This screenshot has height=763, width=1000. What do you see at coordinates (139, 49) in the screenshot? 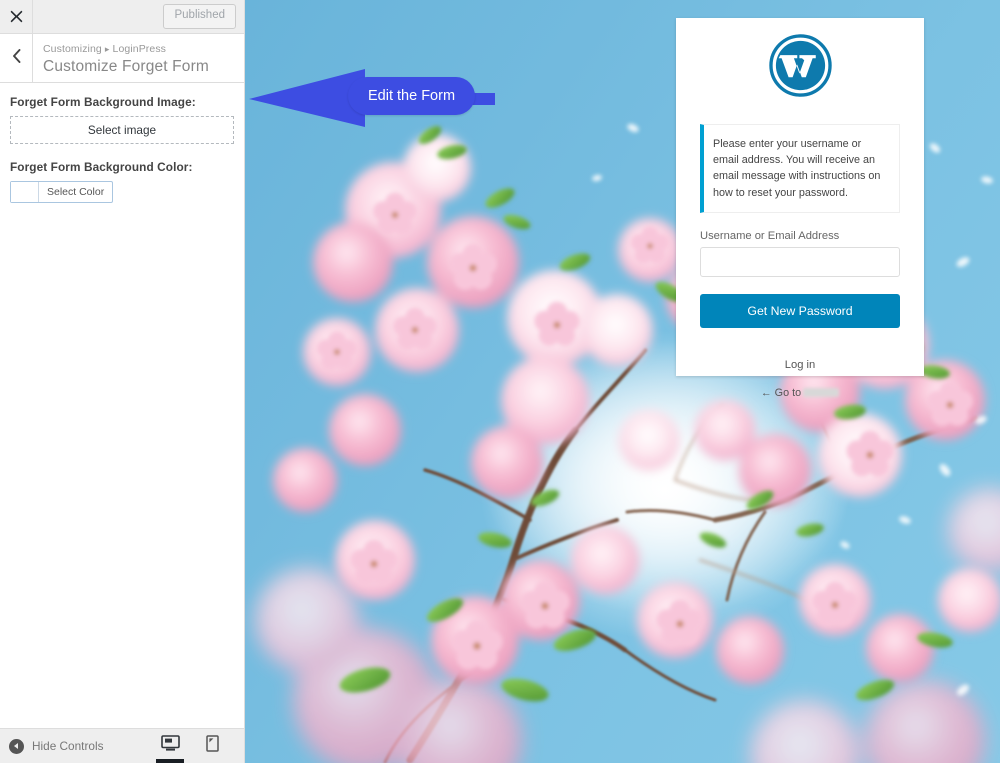
I see `breadcrumb-section: LoginPress` at bounding box center [139, 49].